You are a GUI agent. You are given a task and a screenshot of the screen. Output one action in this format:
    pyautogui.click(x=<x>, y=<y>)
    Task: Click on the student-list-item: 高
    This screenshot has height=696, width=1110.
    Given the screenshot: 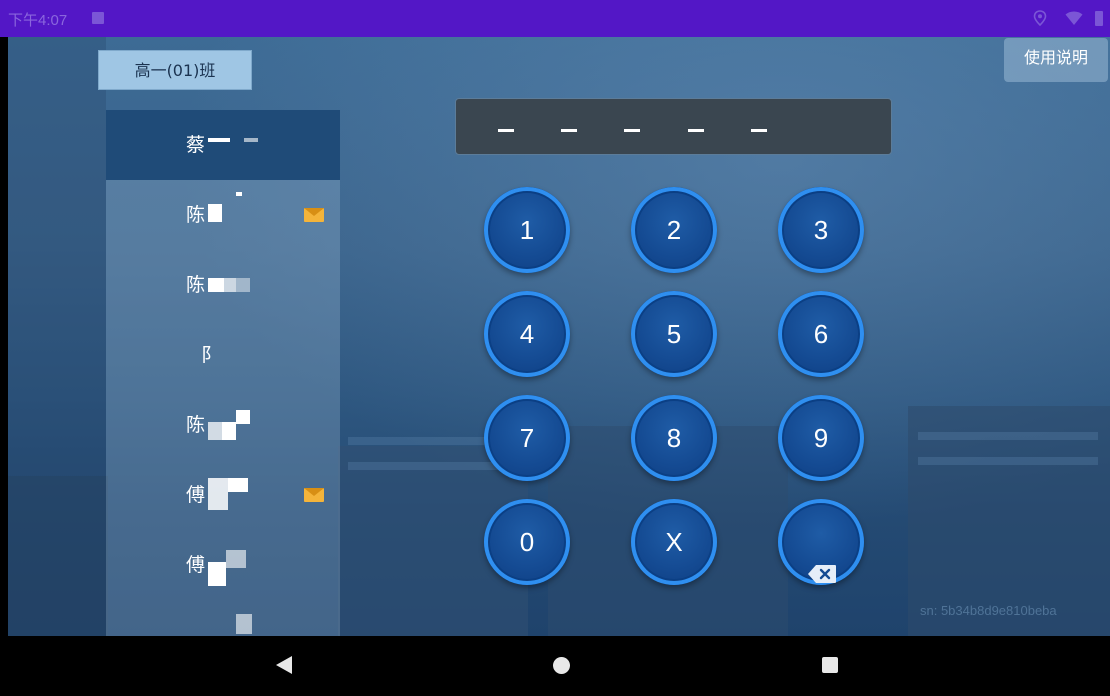 What is the action you would take?
    pyautogui.click(x=223, y=618)
    